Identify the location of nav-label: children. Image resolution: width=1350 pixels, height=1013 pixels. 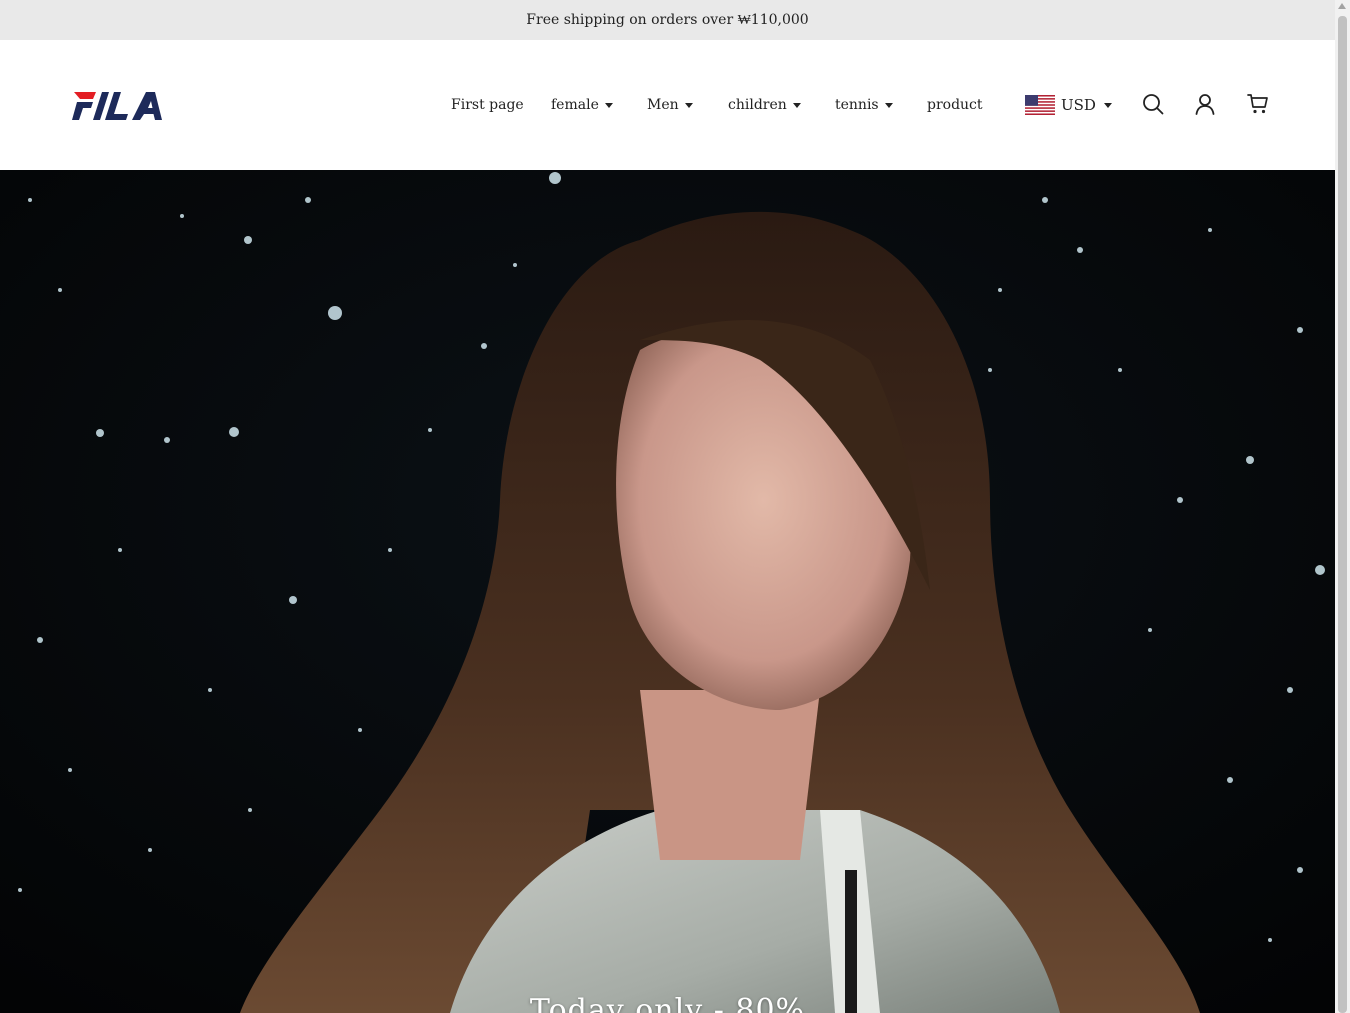
(757, 105).